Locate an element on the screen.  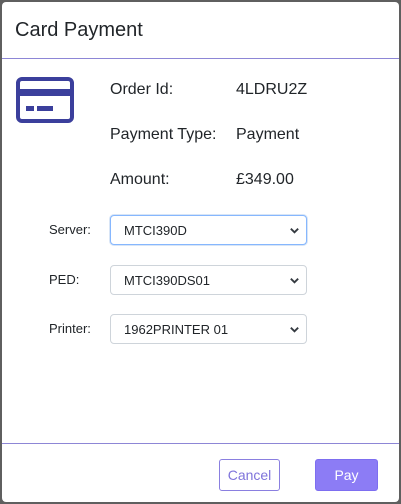
ped-select: MTCI390DS01 is located at coordinates (208, 280).